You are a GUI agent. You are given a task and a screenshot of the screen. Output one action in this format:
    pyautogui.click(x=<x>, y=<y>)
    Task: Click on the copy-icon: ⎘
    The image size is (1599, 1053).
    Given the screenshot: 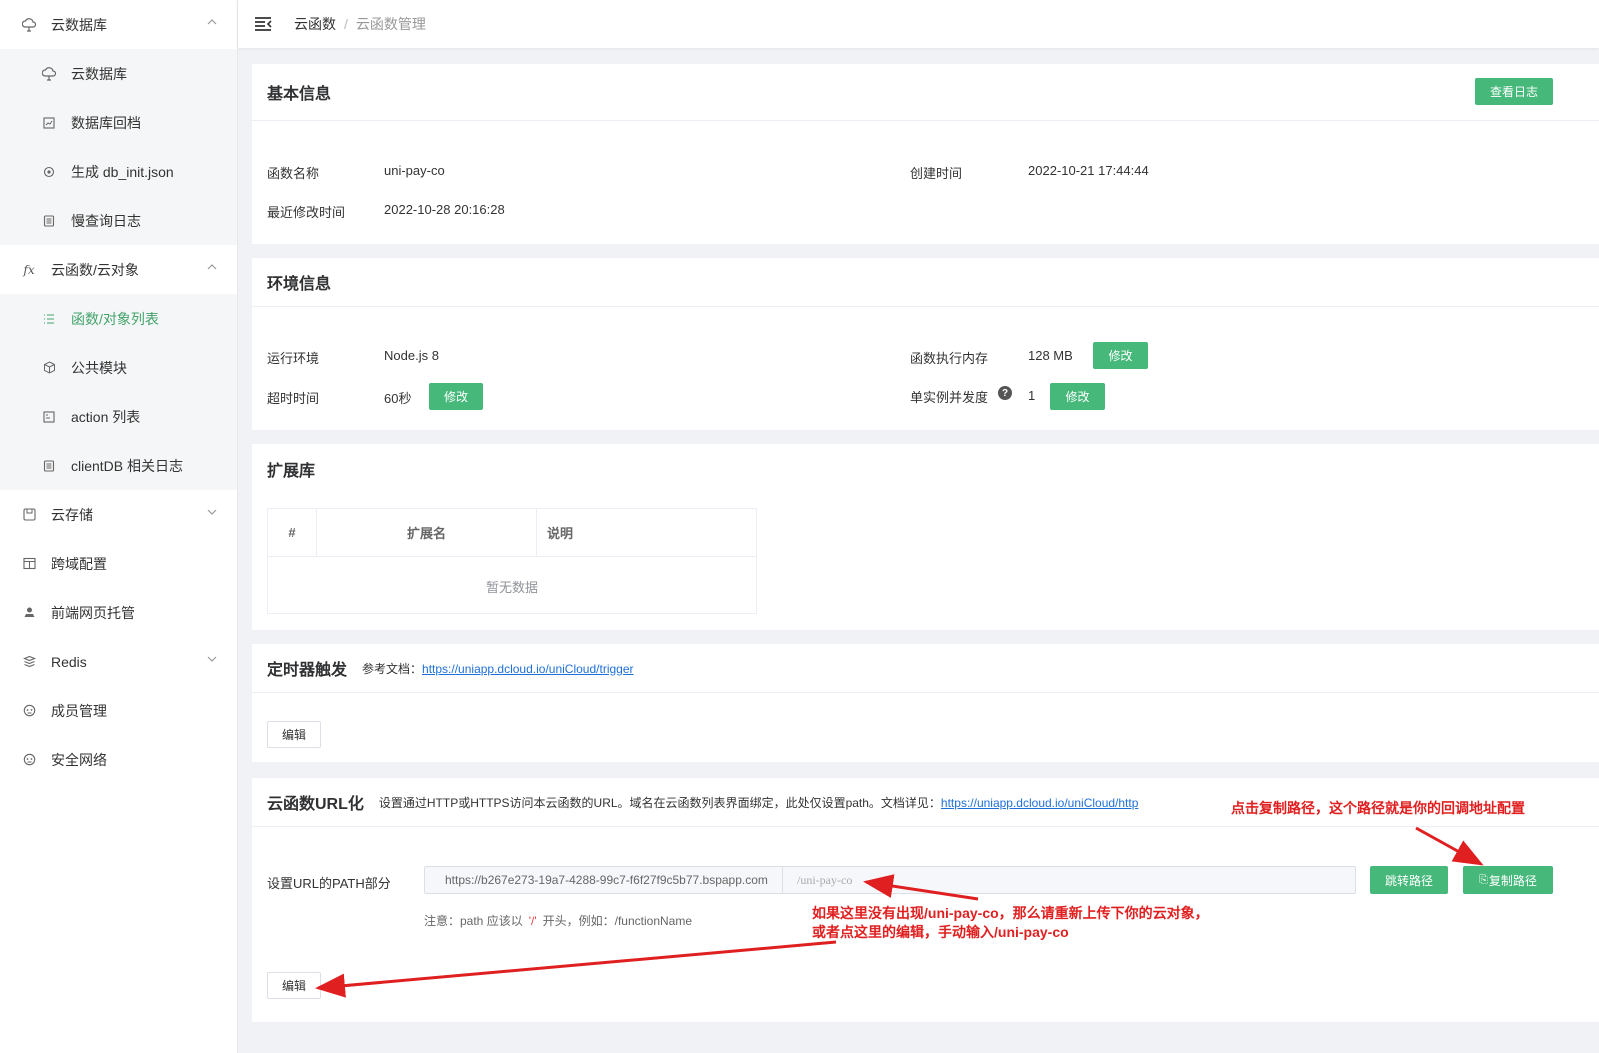 What is the action you would take?
    pyautogui.click(x=1483, y=879)
    